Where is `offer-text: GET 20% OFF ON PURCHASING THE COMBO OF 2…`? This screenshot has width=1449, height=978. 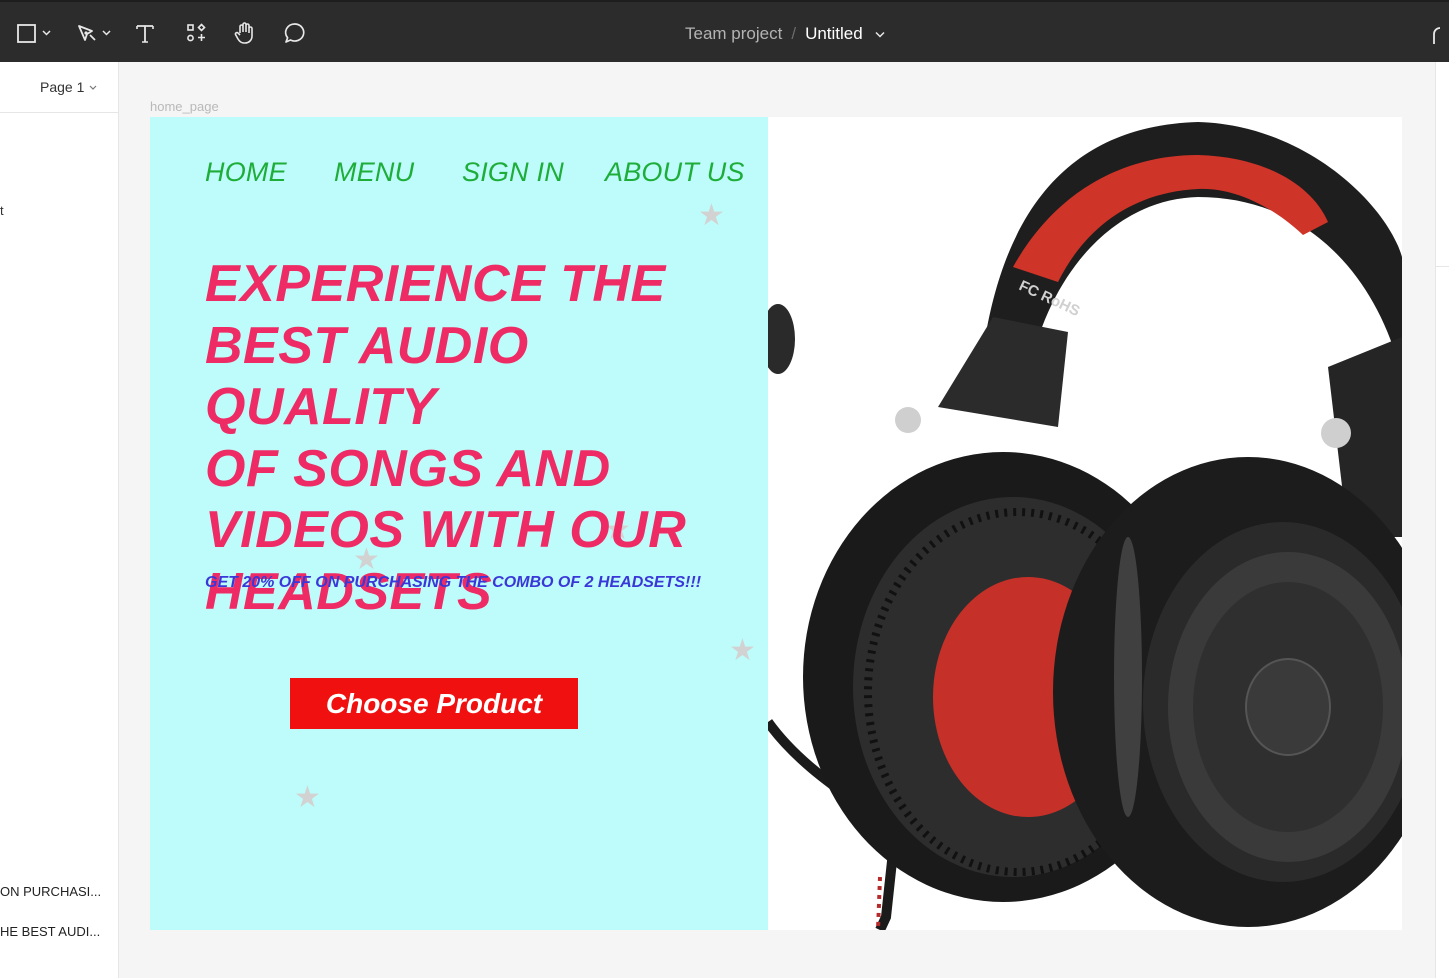
offer-text: GET 20% OFF ON PURCHASING THE COMBO OF 2… is located at coordinates (453, 582).